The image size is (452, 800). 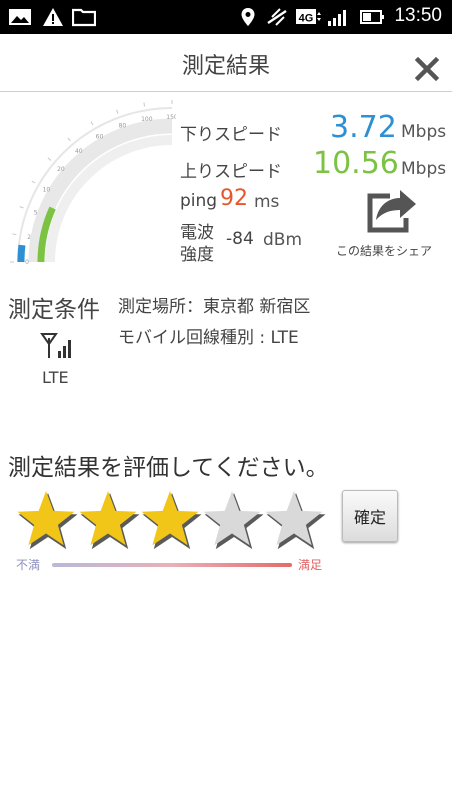 I want to click on header: 測定結果, so click(x=226, y=63).